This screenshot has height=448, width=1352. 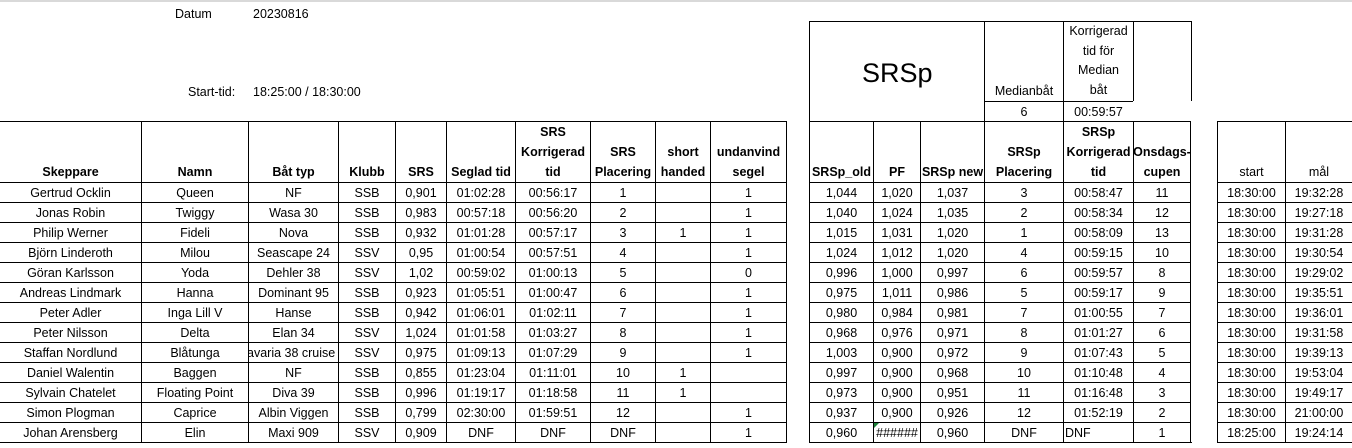 I want to click on cell-pf: 1,031, so click(x=896, y=232).